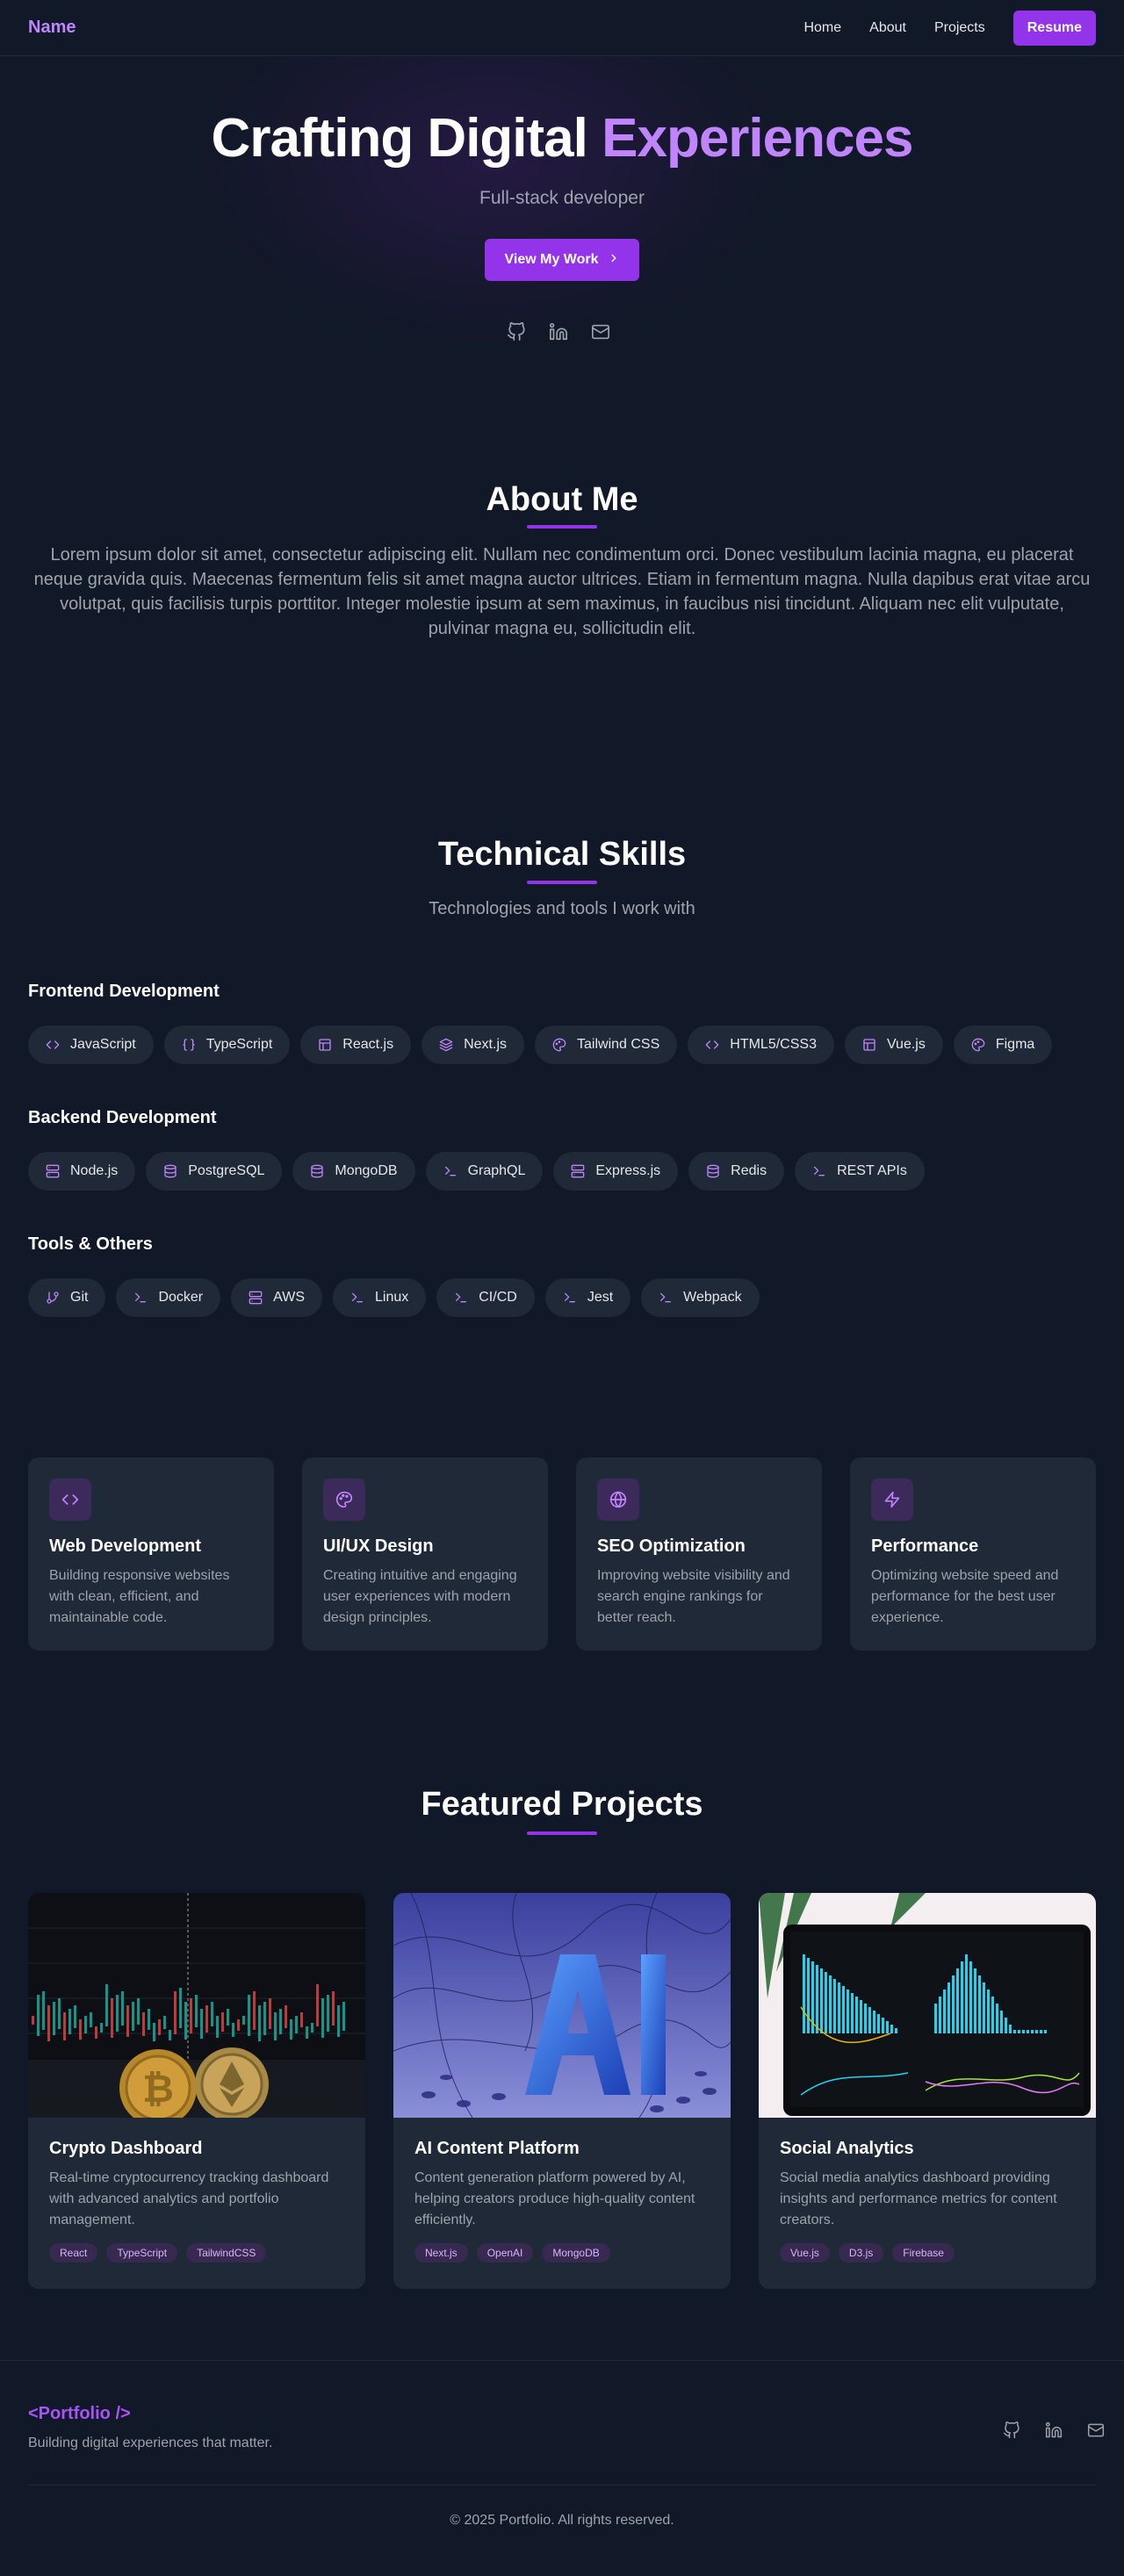 The width and height of the screenshot is (1124, 2576). Describe the element at coordinates (505, 2253) in the screenshot. I see `project-tag: OpenAI` at that location.